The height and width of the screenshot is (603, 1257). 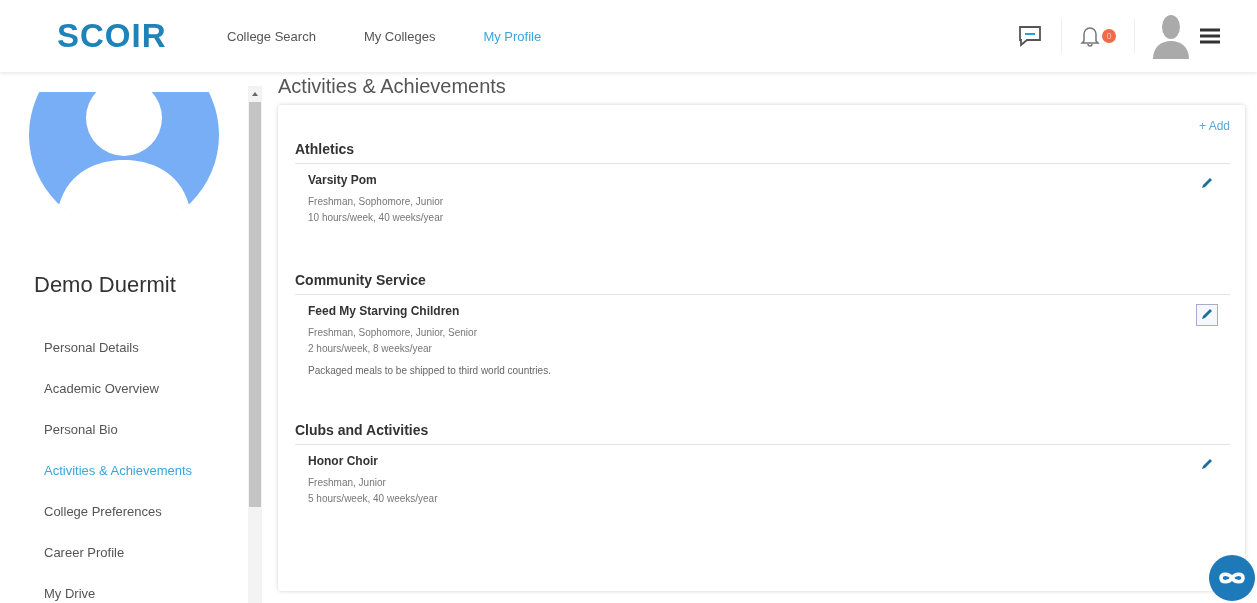 What do you see at coordinates (1232, 578) in the screenshot?
I see `chat-bubble-icon` at bounding box center [1232, 578].